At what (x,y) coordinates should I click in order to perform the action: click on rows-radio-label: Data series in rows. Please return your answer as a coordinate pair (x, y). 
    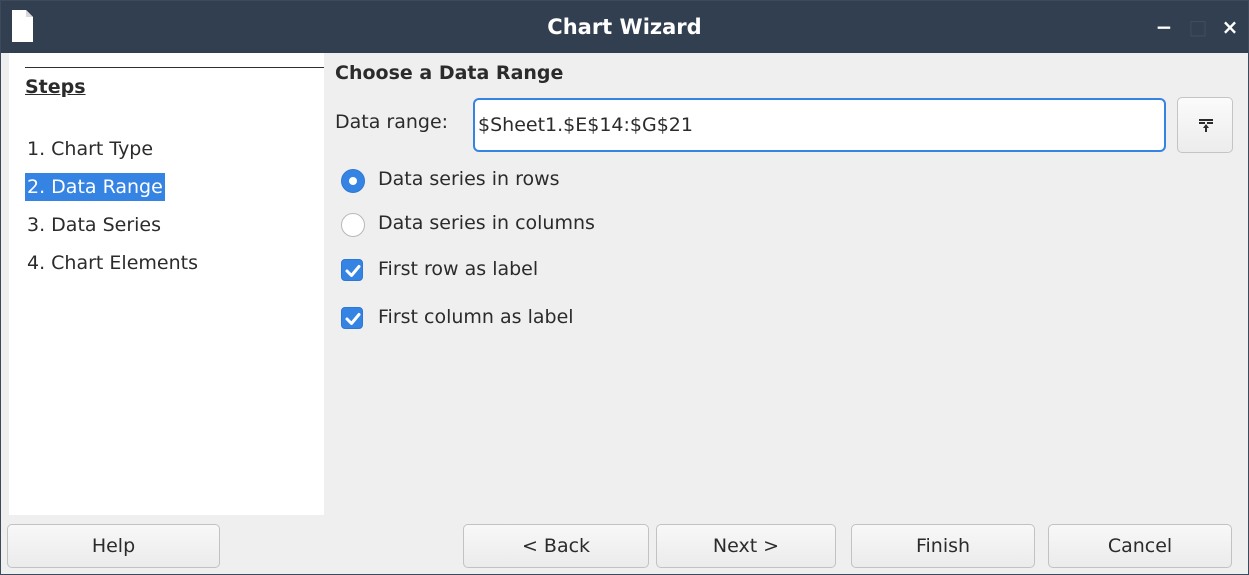
    Looking at the image, I should click on (469, 179).